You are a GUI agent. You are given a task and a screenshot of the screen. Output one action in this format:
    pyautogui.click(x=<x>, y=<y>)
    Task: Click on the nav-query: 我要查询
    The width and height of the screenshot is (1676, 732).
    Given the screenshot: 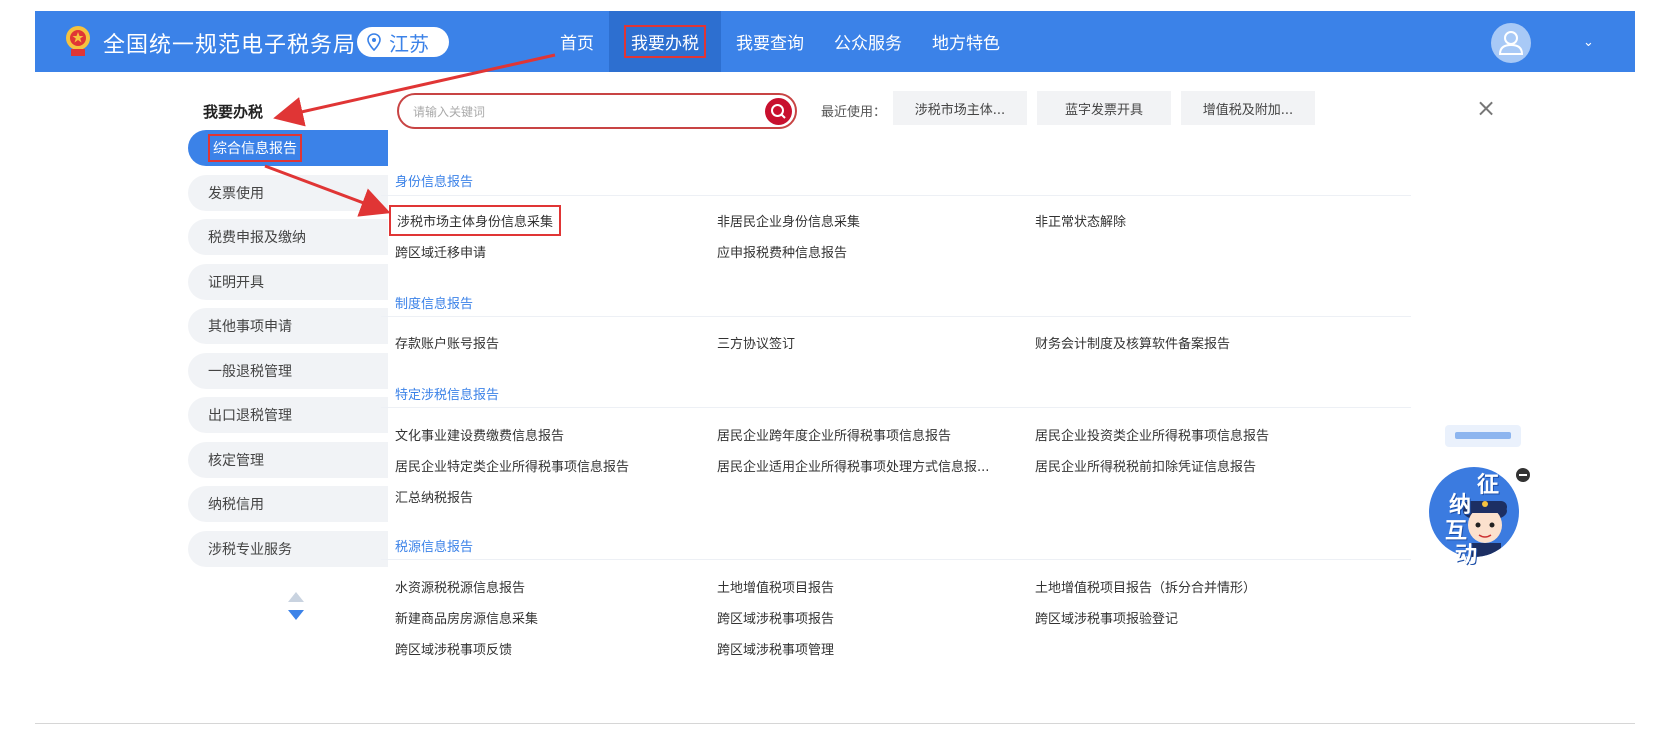 What is the action you would take?
    pyautogui.click(x=770, y=41)
    